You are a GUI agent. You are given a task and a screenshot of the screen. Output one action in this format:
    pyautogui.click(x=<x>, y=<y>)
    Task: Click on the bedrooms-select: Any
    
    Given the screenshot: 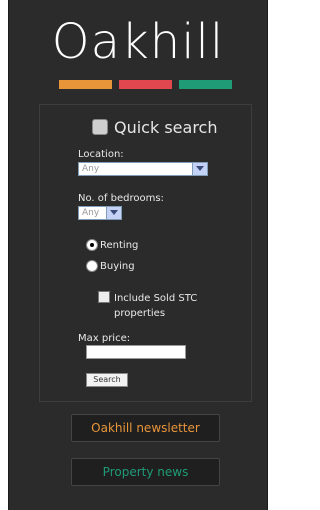 What is the action you would take?
    pyautogui.click(x=100, y=213)
    